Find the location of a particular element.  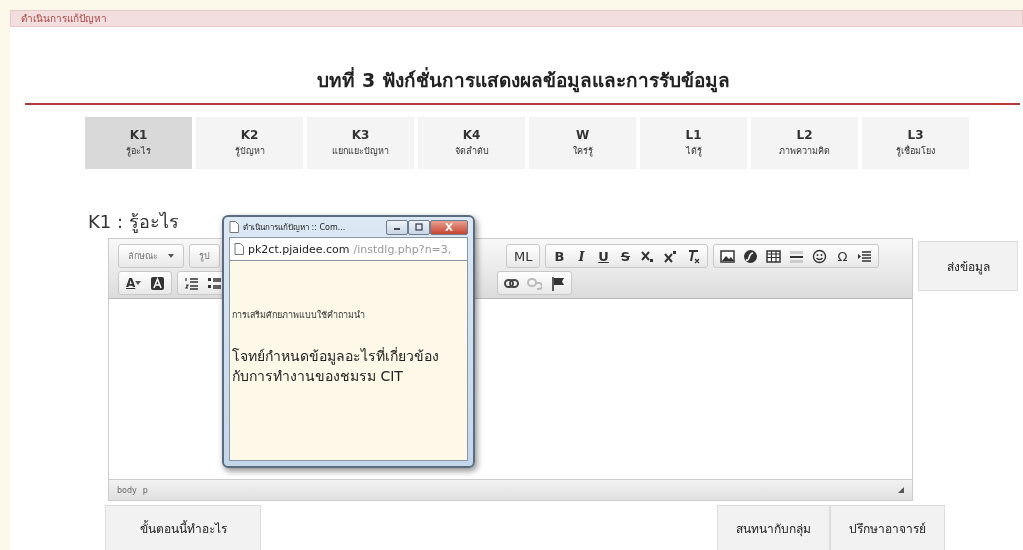

step-tab: L2 ภาพความคิด is located at coordinates (804, 143).